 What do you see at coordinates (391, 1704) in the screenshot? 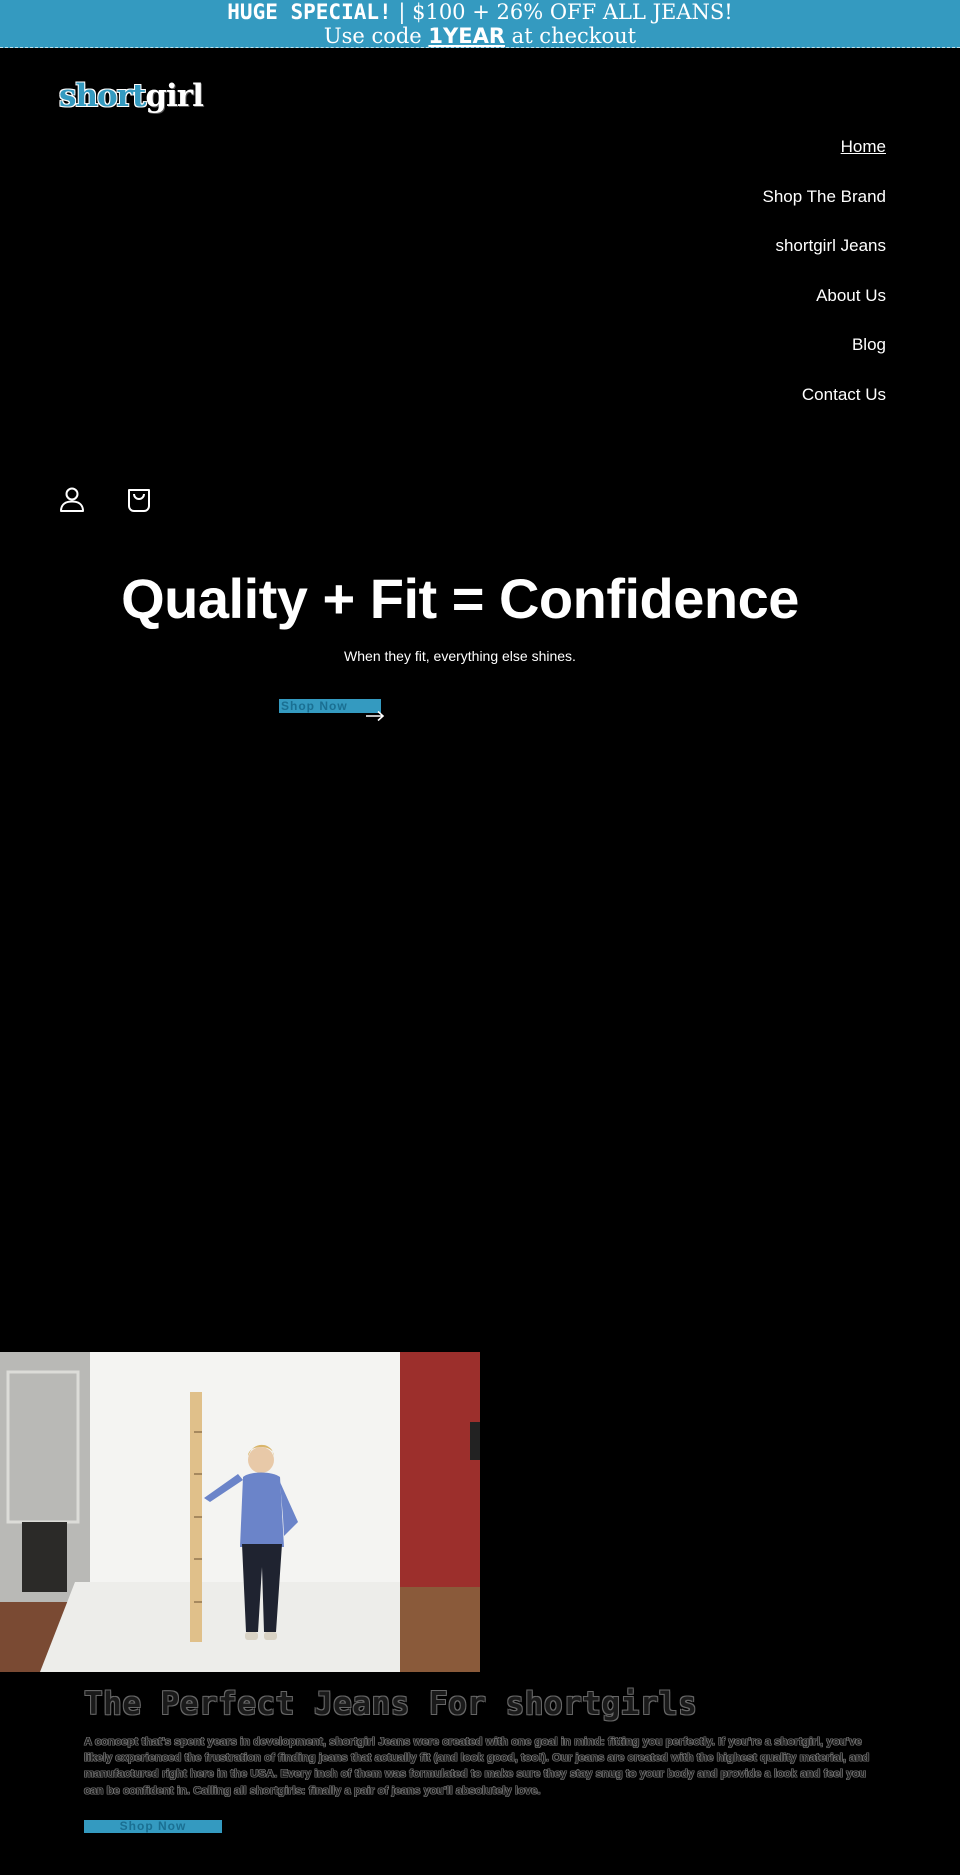
I see `section-title: The Perfect Jeans For shortgirls` at bounding box center [391, 1704].